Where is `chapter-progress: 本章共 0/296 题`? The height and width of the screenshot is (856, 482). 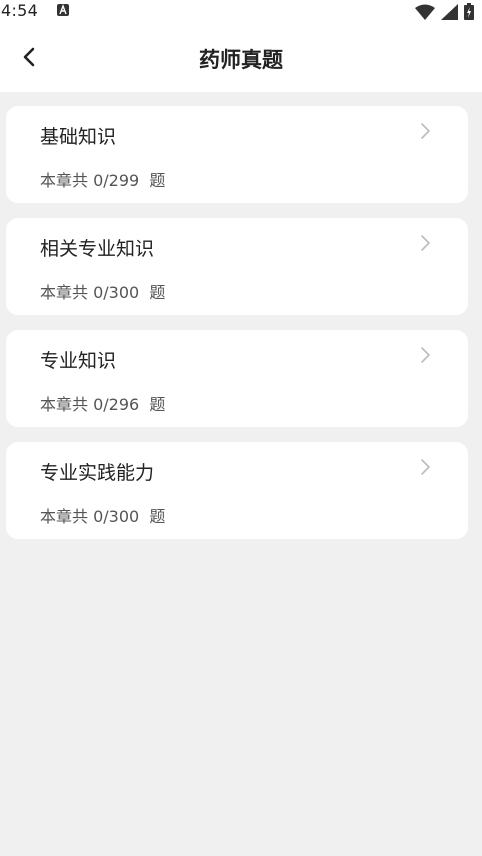
chapter-progress: 本章共 0/296 题 is located at coordinates (103, 404).